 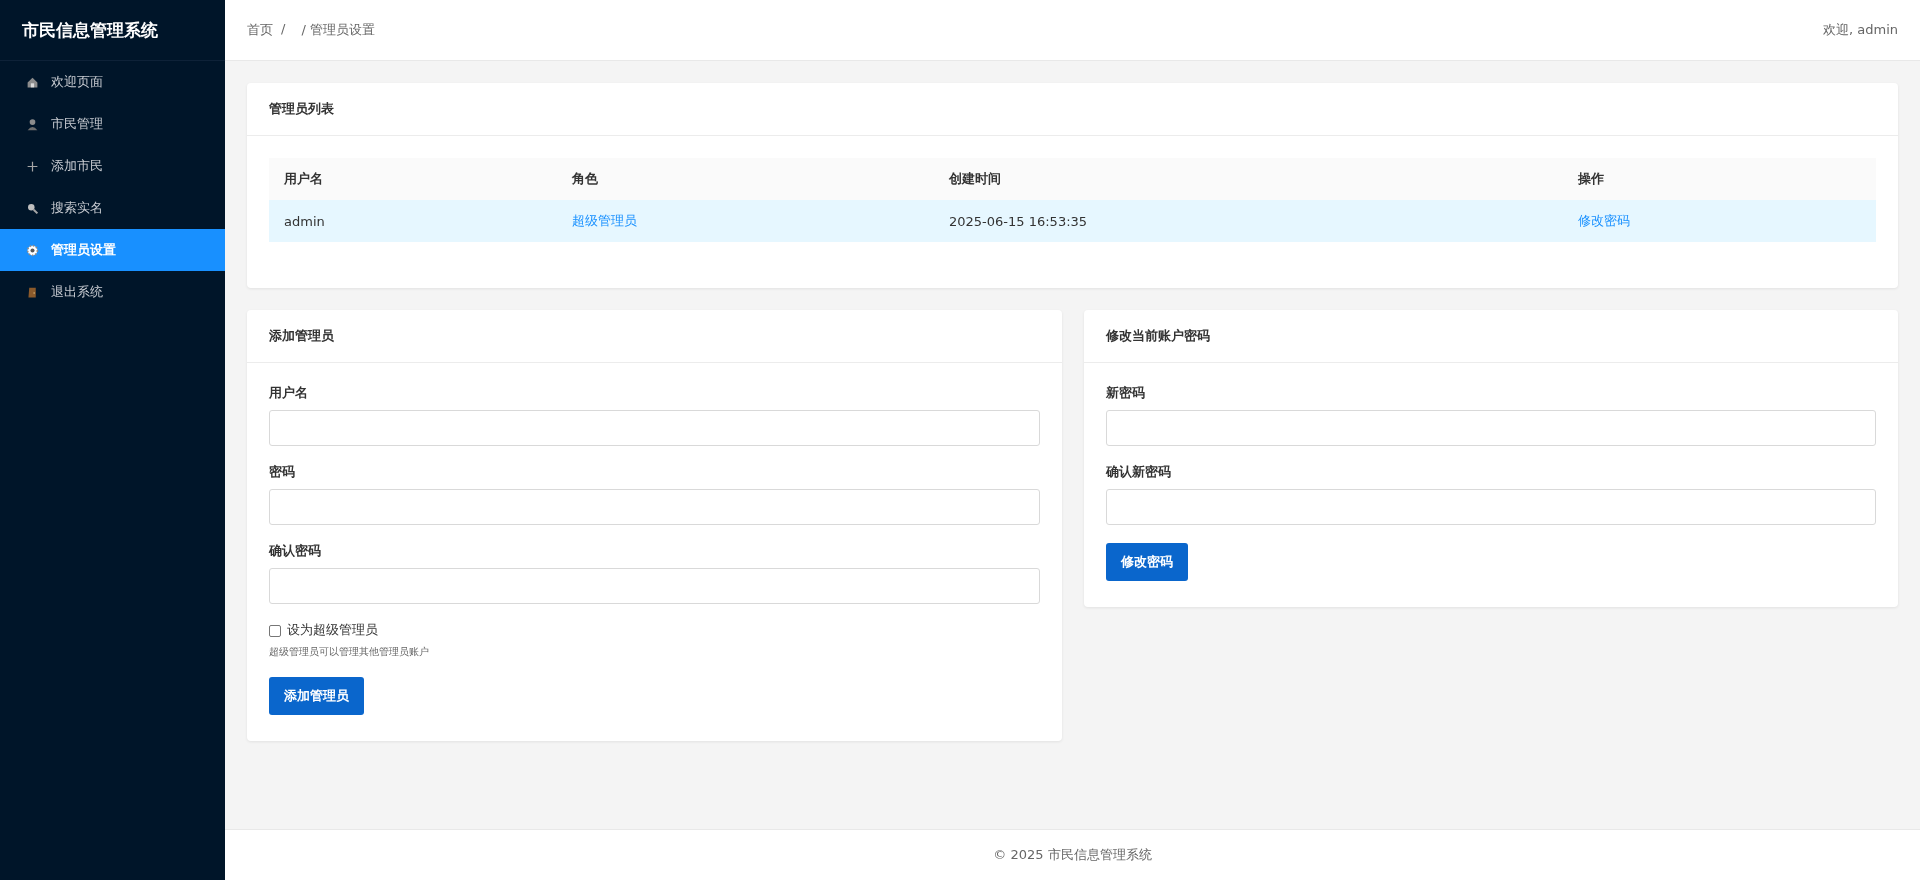 I want to click on breadcrumb-text: /, so click(x=283, y=29).